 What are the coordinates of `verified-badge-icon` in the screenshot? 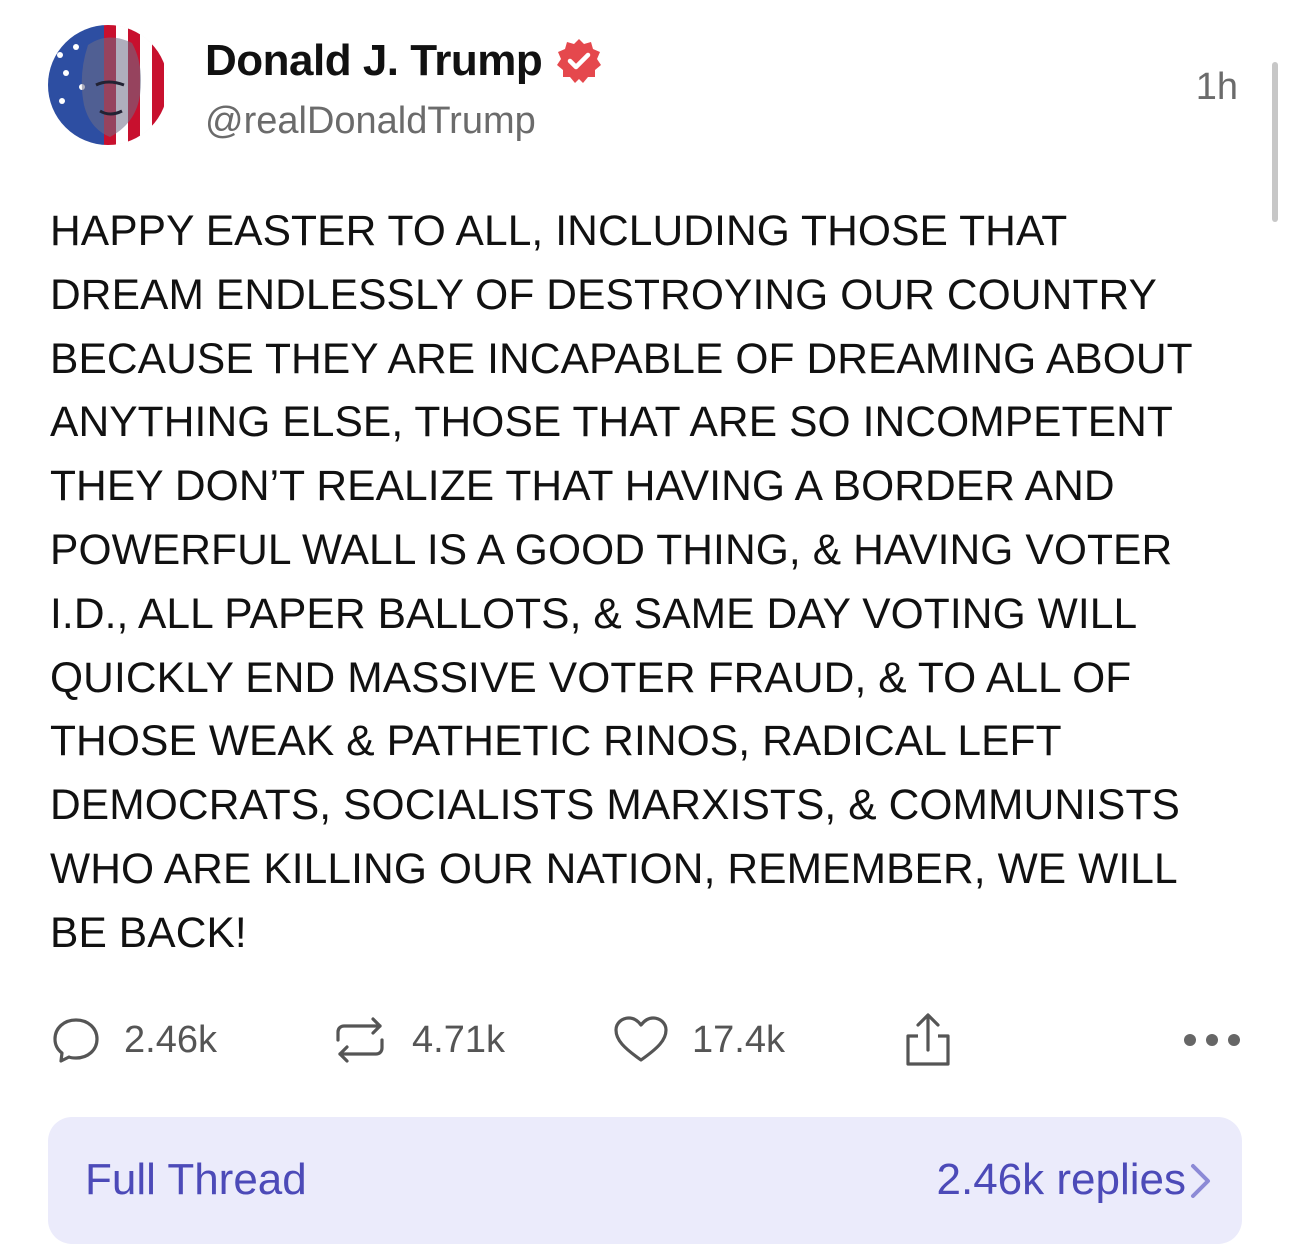 It's located at (579, 61).